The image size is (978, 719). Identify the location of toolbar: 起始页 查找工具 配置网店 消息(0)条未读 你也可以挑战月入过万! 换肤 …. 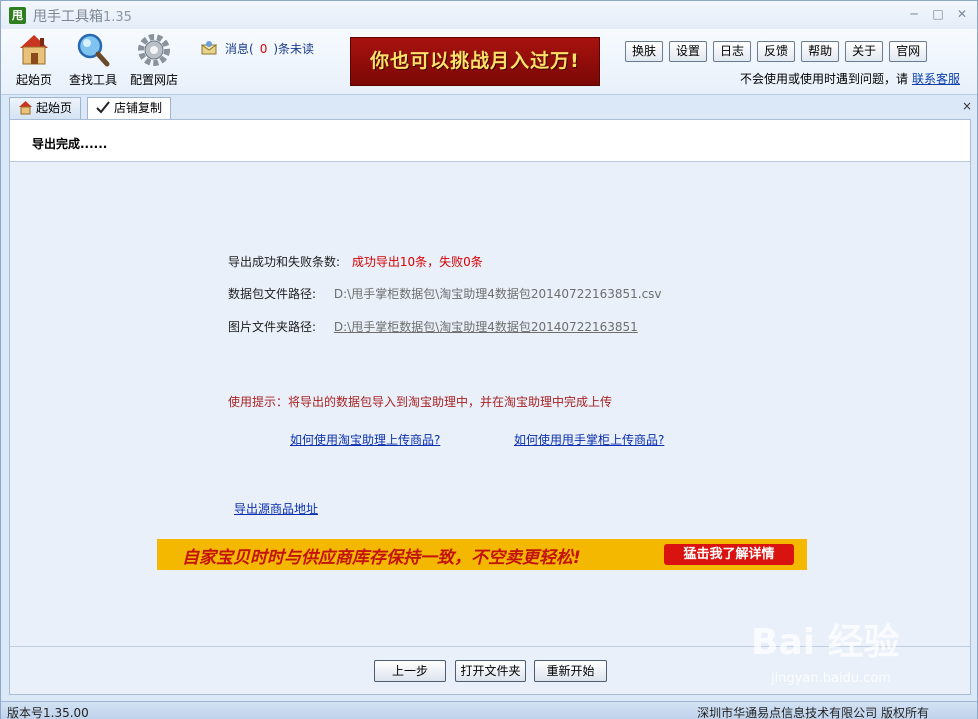
(489, 62).